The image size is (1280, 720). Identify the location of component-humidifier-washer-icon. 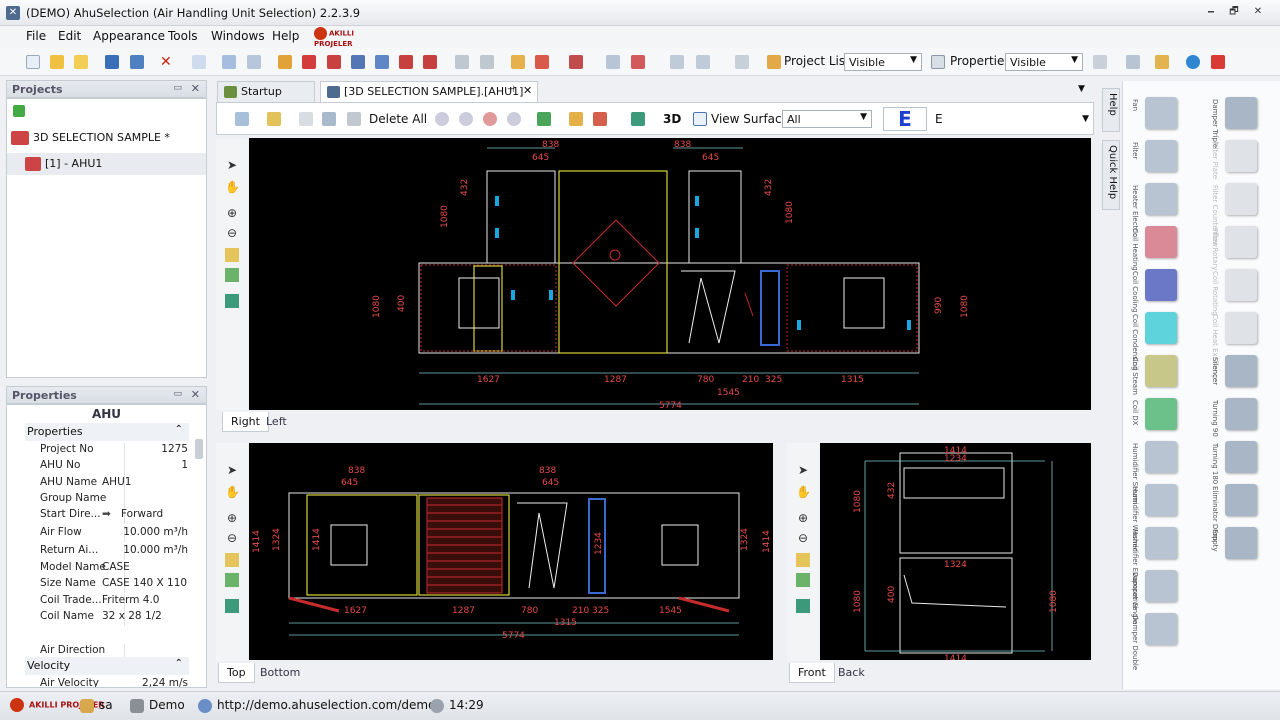
(1161, 500).